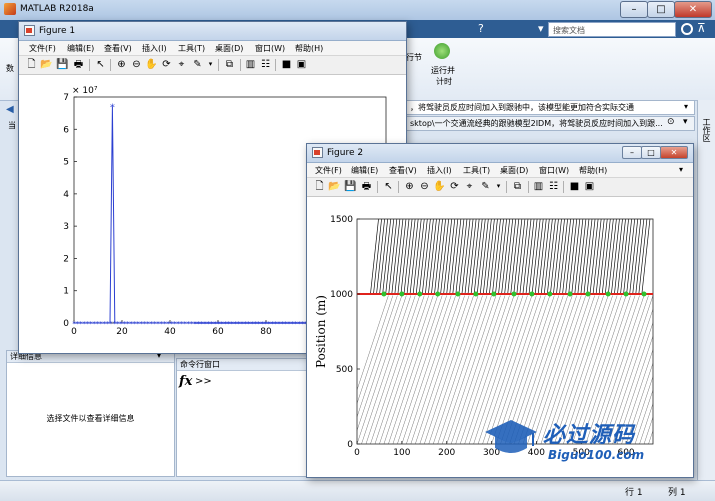 The image size is (715, 501). I want to click on main-title-bar: MATLAB R2018a – □ ✕, so click(357, 10).